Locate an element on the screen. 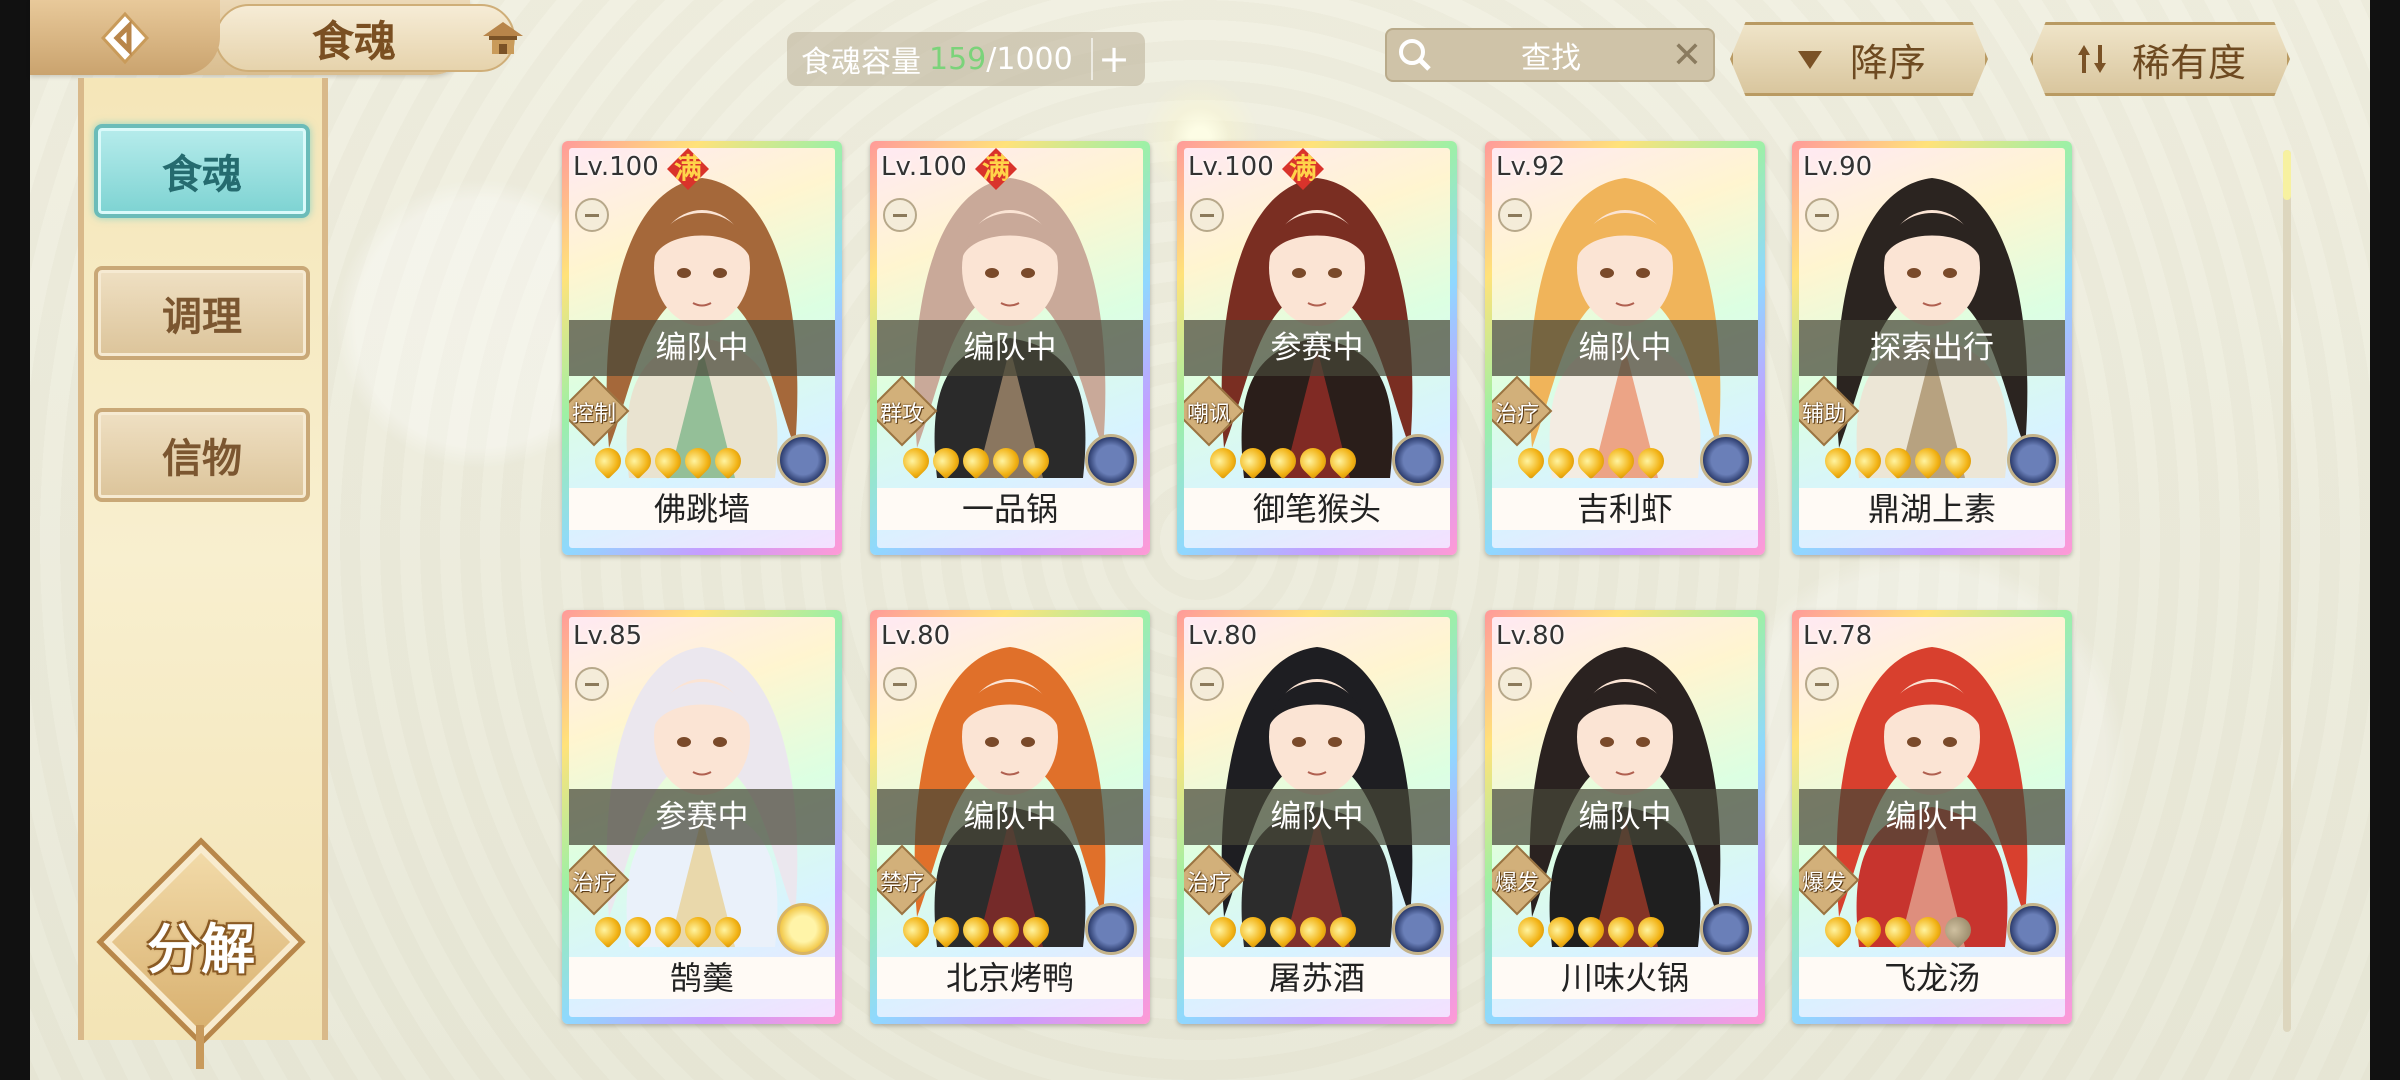 This screenshot has width=2400, height=1080. tab-label: 调理 is located at coordinates (202, 316).